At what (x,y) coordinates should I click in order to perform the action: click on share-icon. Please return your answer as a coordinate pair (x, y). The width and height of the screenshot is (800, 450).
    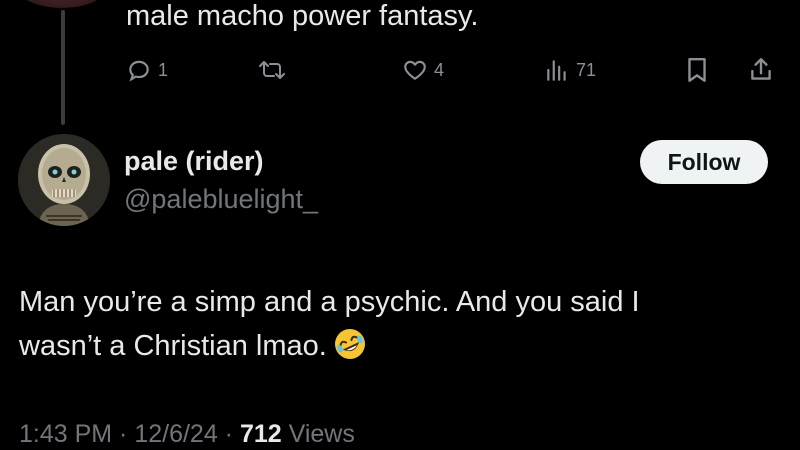
    Looking at the image, I should click on (761, 70).